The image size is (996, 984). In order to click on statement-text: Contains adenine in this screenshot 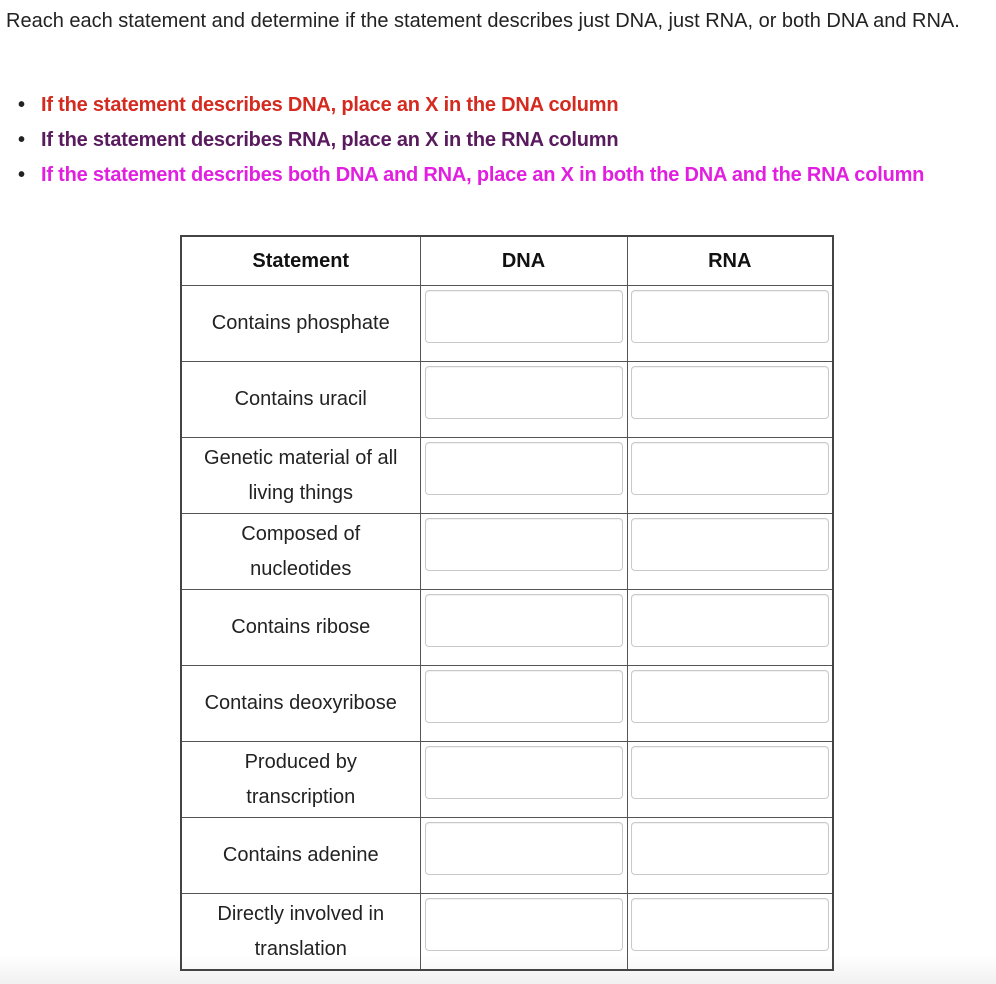, I will do `click(300, 855)`.